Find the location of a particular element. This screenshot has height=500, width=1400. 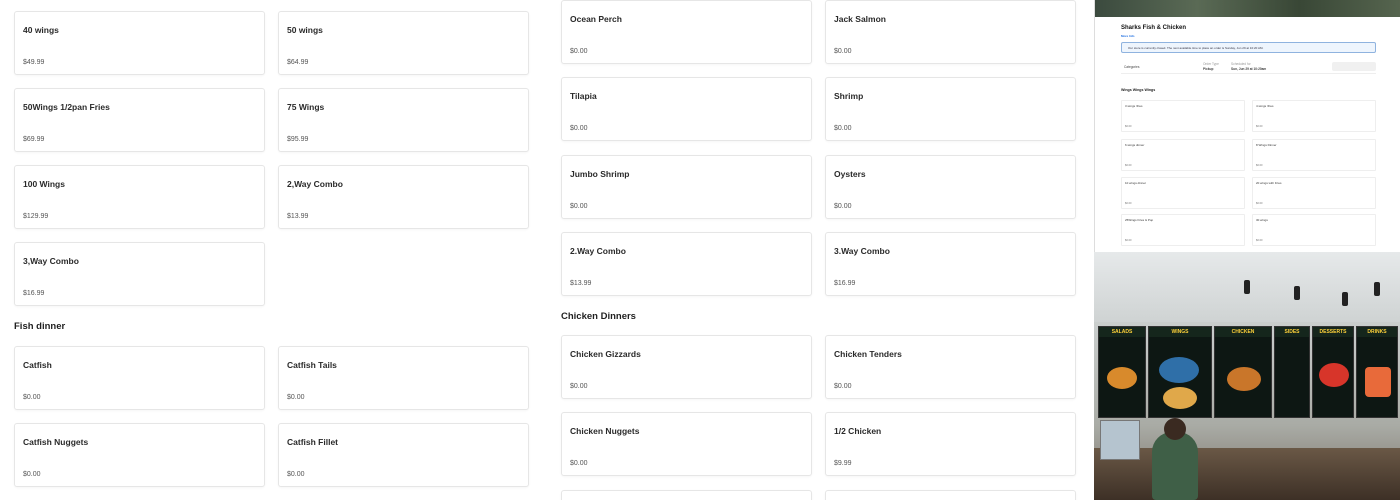

item-price: $95.99 is located at coordinates (298, 139).